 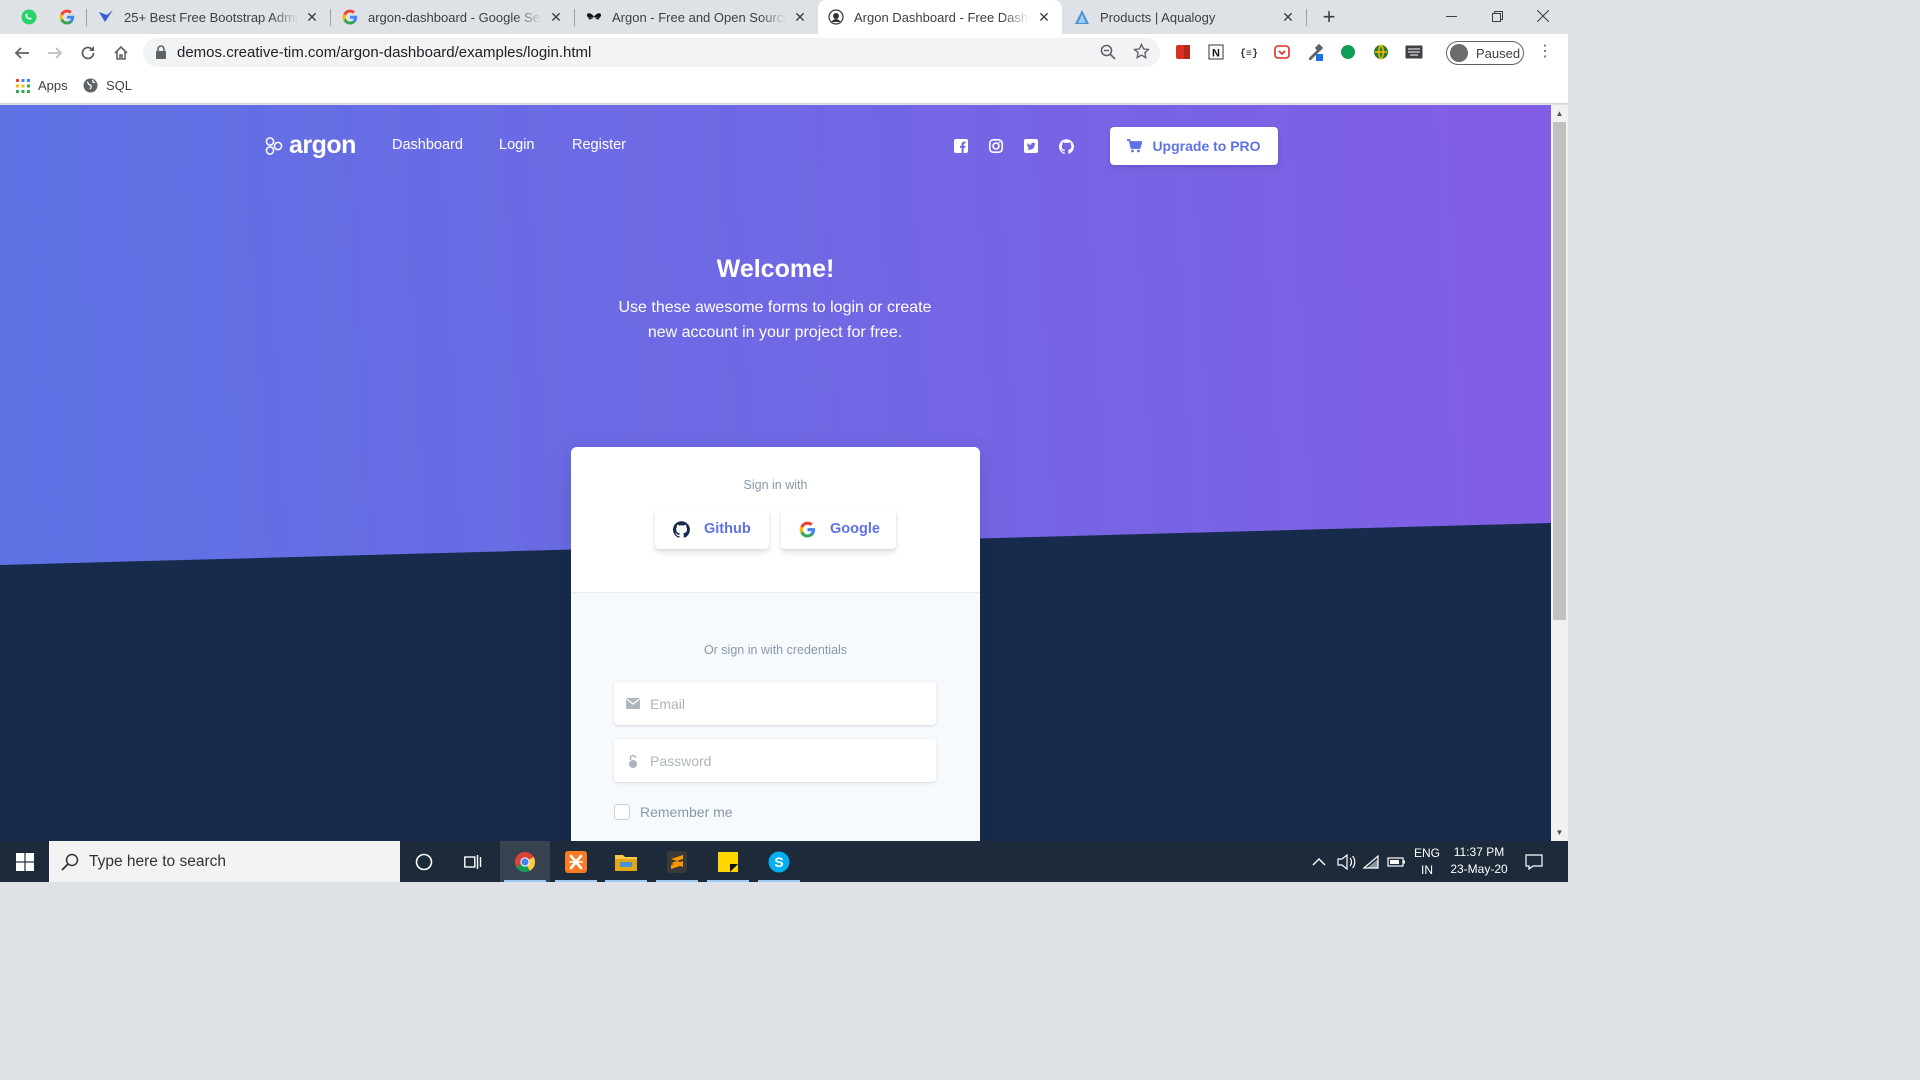 I want to click on tab-google, so click(x=67, y=17).